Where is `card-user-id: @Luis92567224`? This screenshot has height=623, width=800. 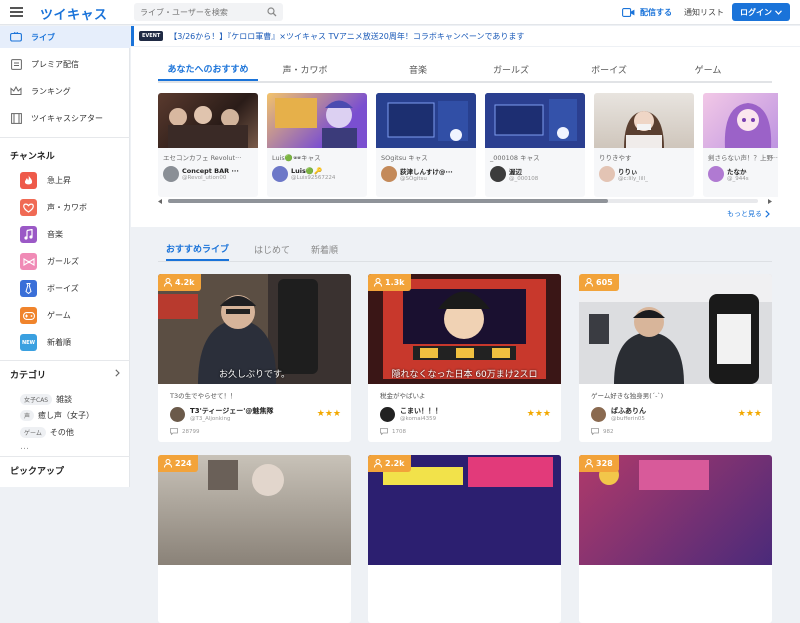 card-user-id: @Luis92567224 is located at coordinates (313, 178).